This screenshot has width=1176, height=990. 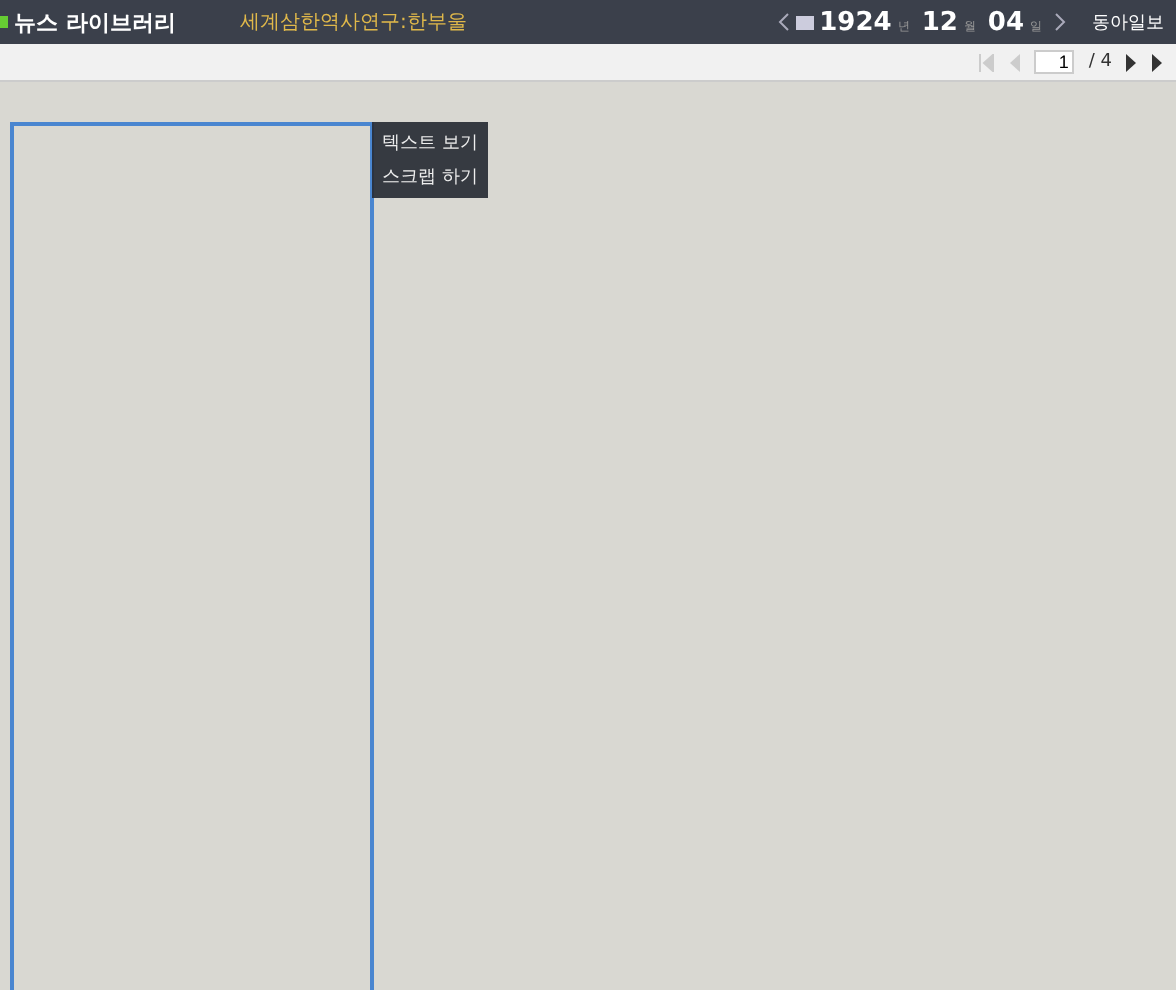 What do you see at coordinates (1128, 22) in the screenshot?
I see `publisher-name: 동아일보` at bounding box center [1128, 22].